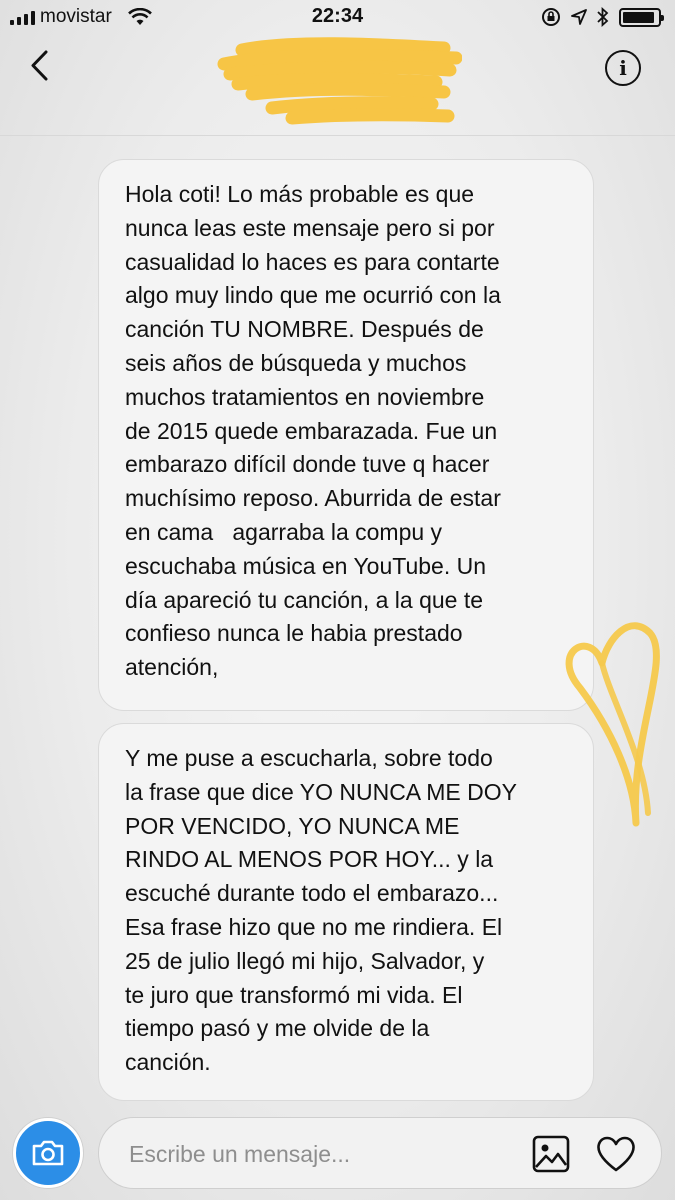 The height and width of the screenshot is (1200, 675). Describe the element at coordinates (337, 18) in the screenshot. I see `status-bar: movistar 22:34` at that location.